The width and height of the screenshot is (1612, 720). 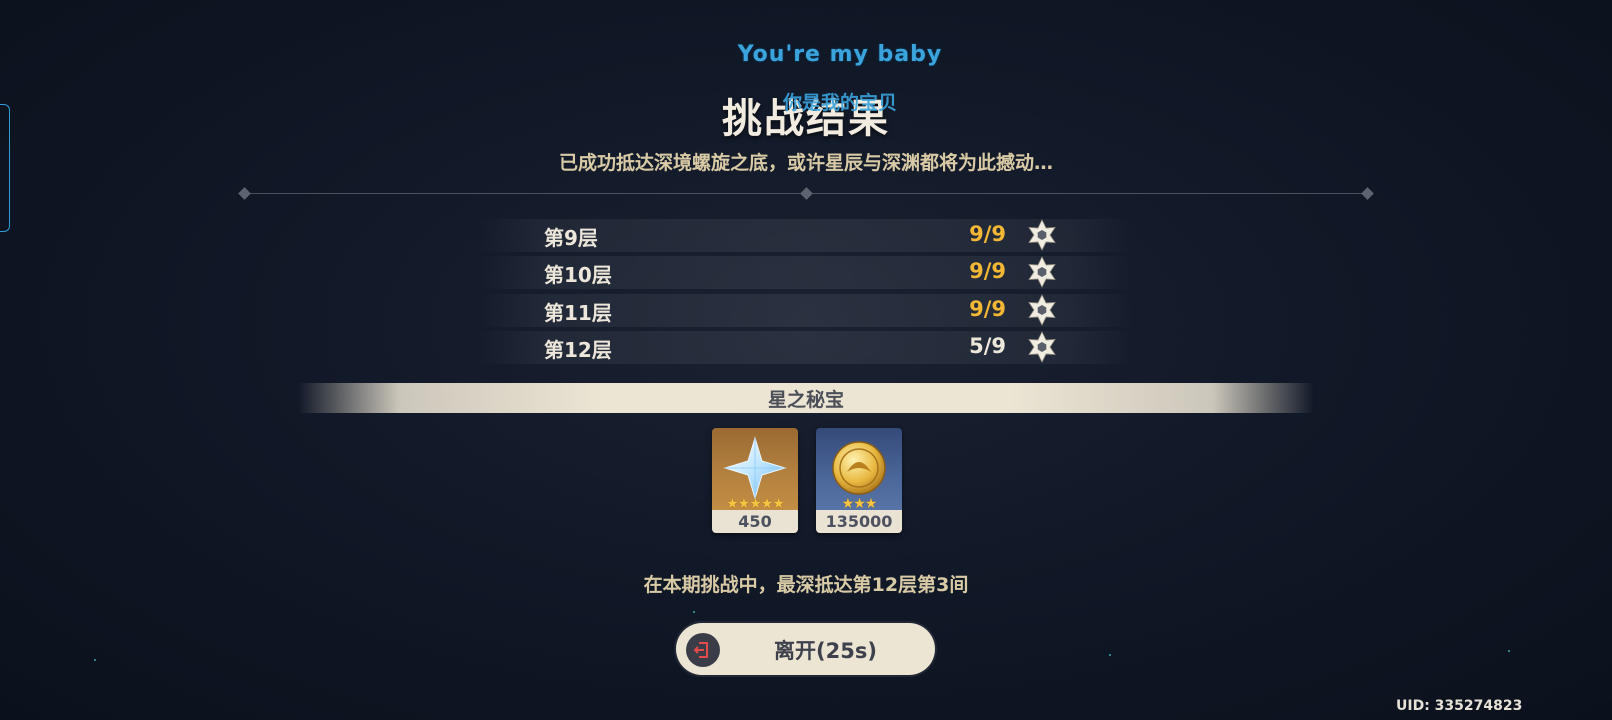 I want to click on lyric-chinese: 你是我的宝贝, so click(x=839, y=103).